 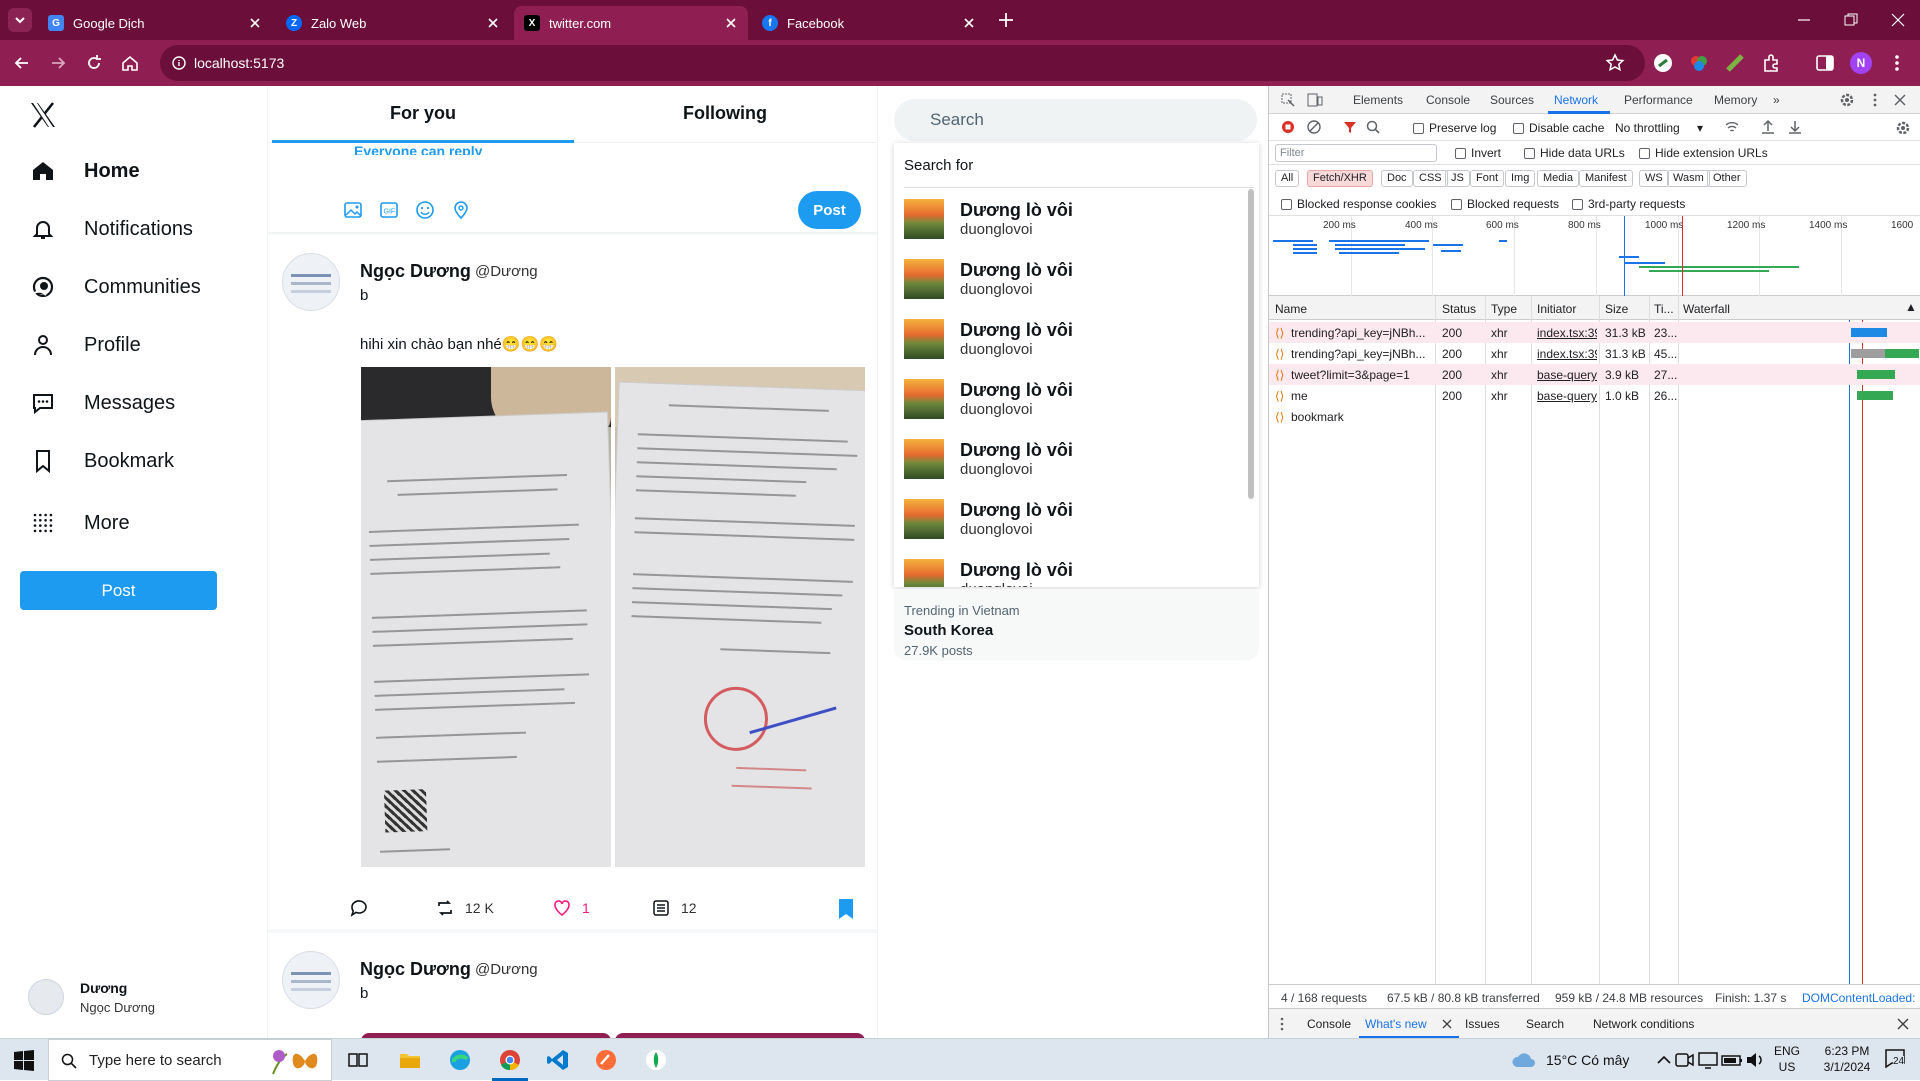 I want to click on tweet: Ngọc Dương @Dương b, so click(x=572, y=985).